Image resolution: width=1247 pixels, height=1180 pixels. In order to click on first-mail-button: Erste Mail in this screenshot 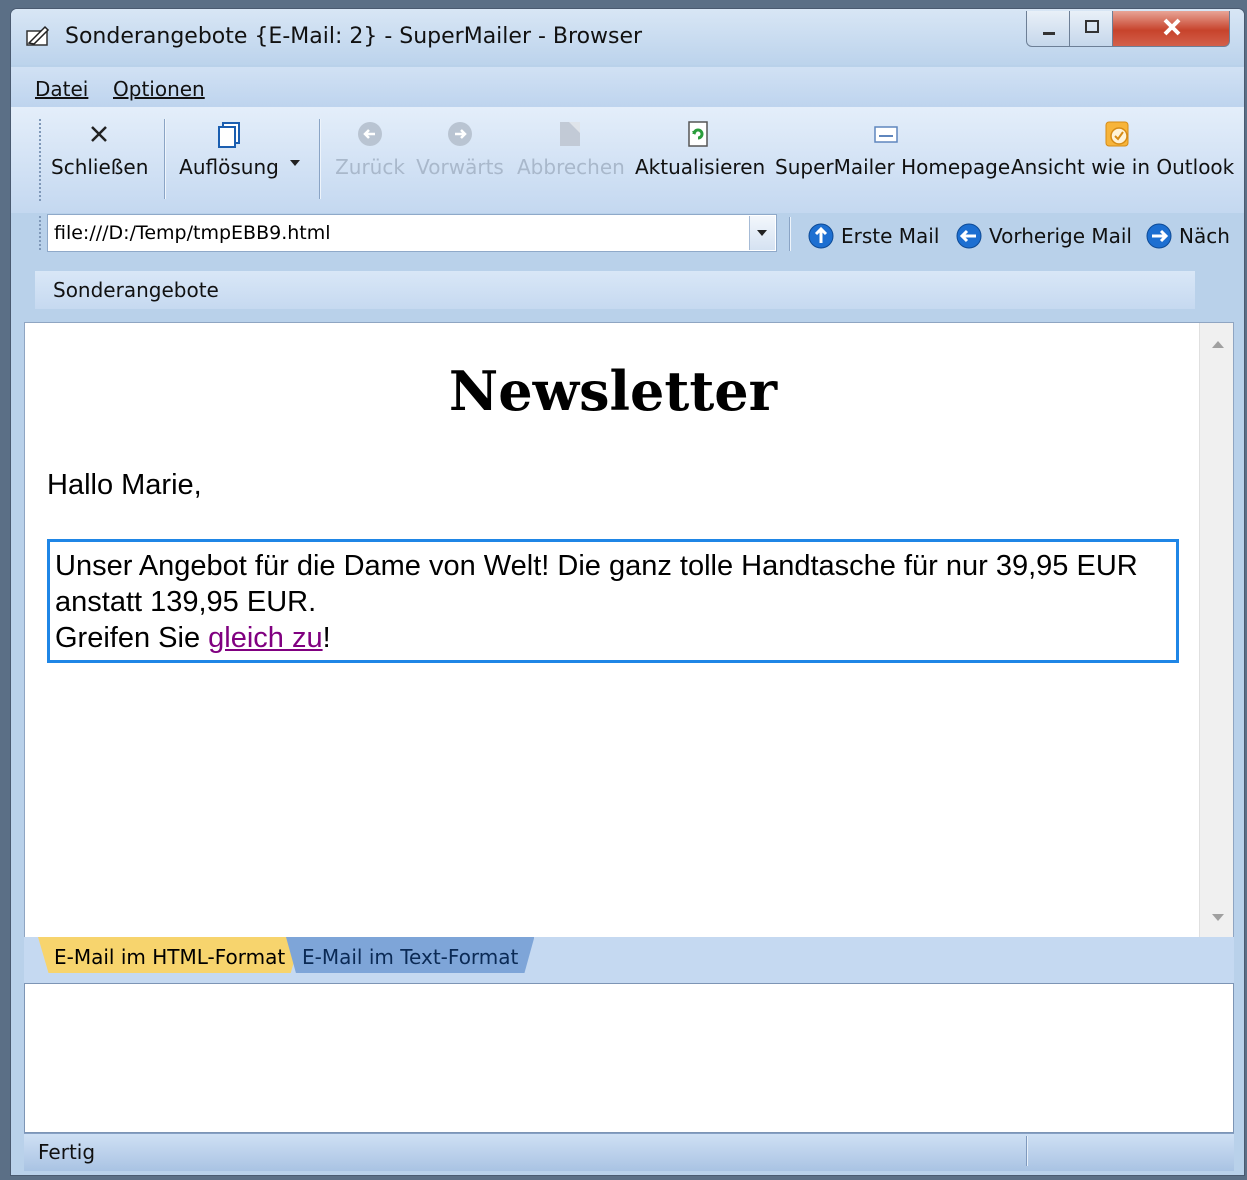, I will do `click(873, 236)`.